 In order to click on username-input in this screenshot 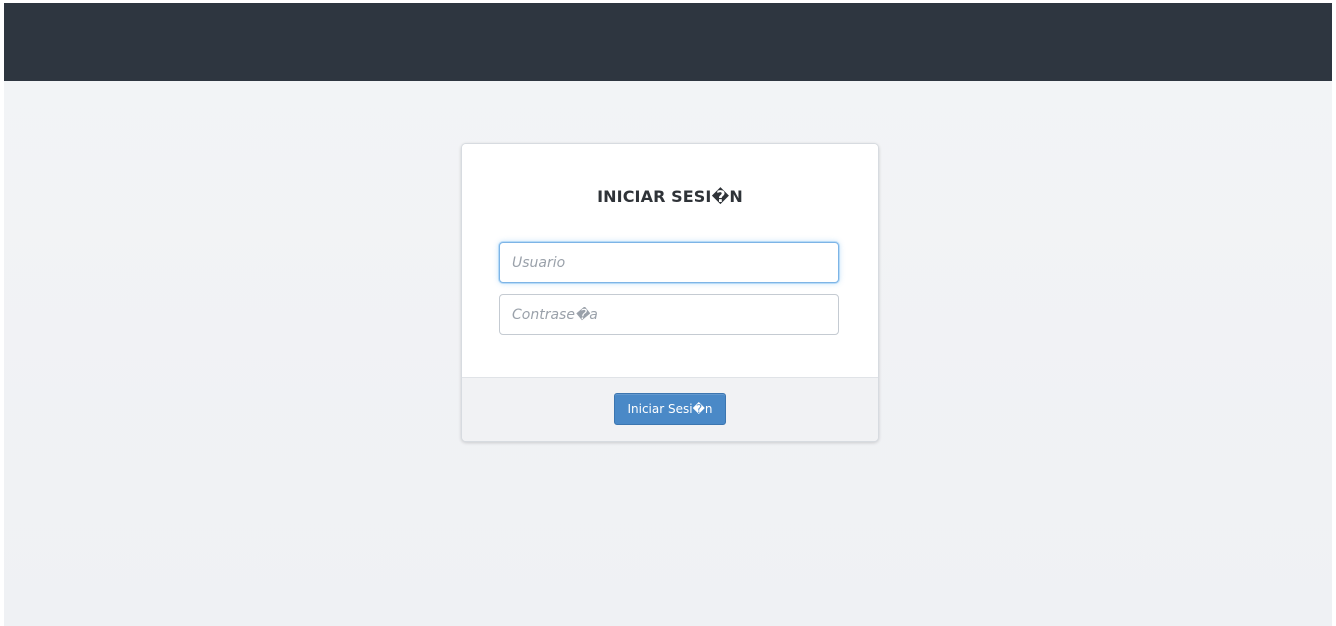, I will do `click(669, 262)`.